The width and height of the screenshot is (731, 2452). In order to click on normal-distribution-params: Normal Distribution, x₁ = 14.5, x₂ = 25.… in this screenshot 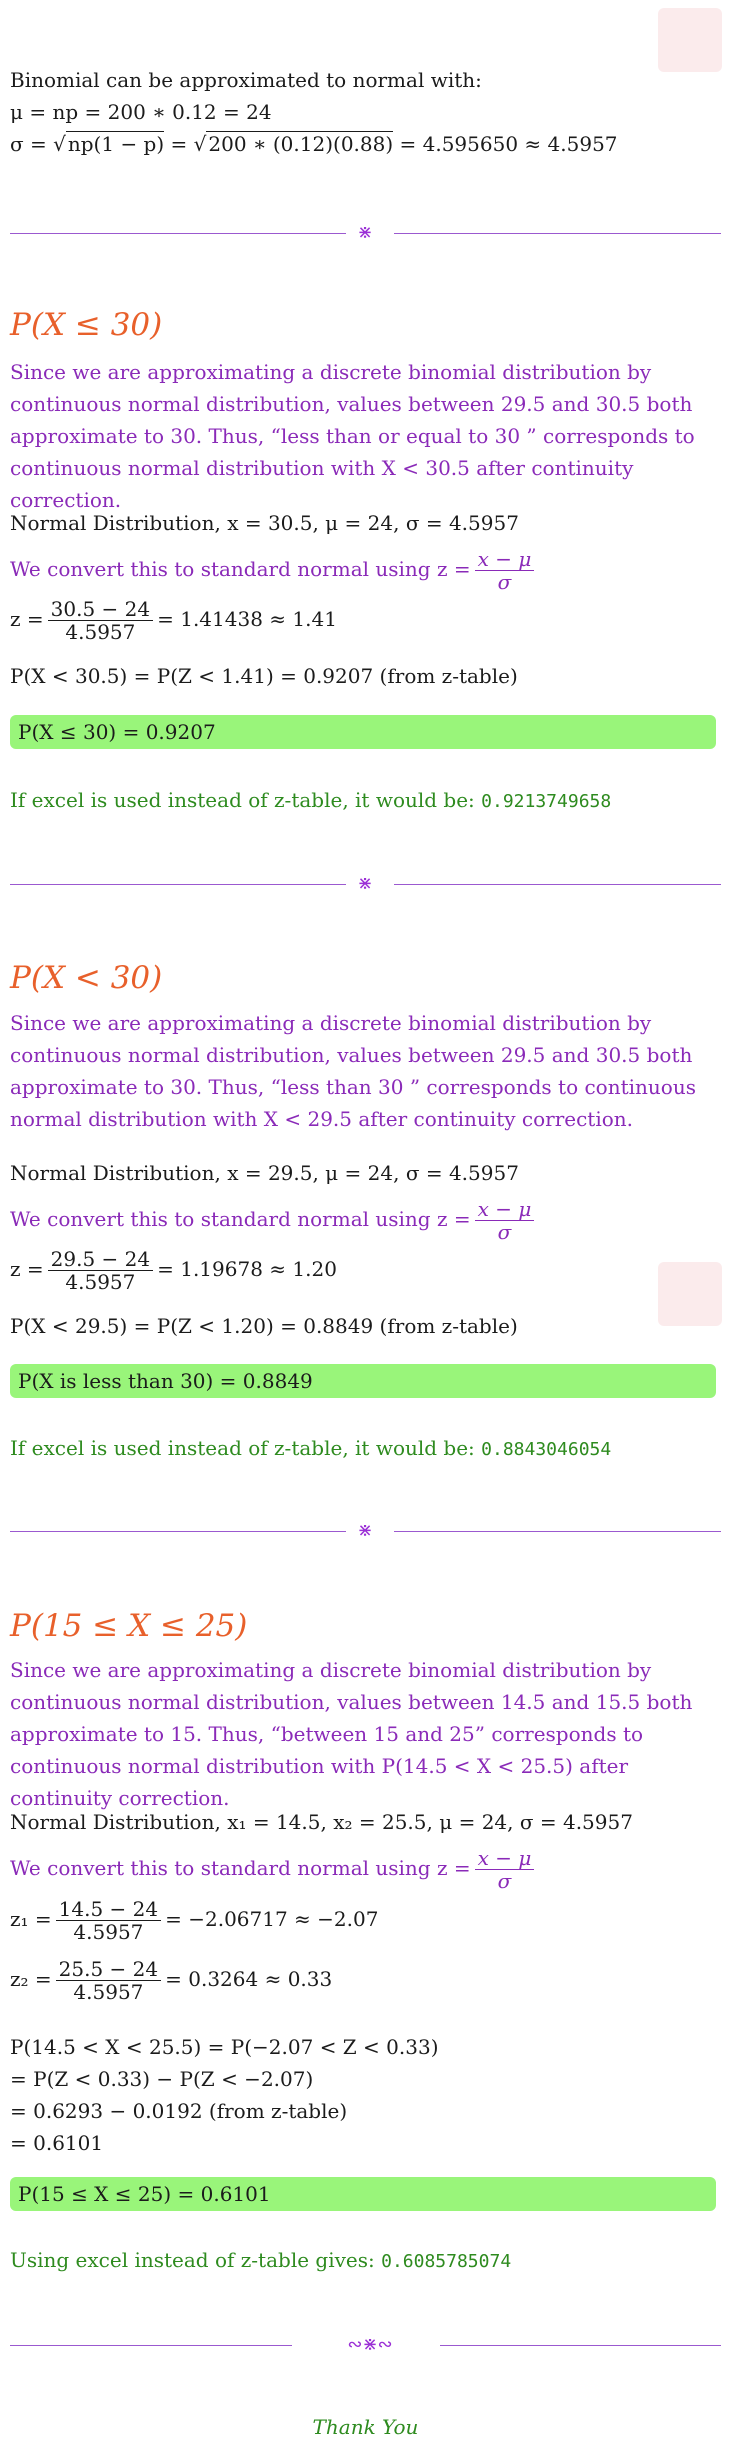, I will do `click(321, 1822)`.